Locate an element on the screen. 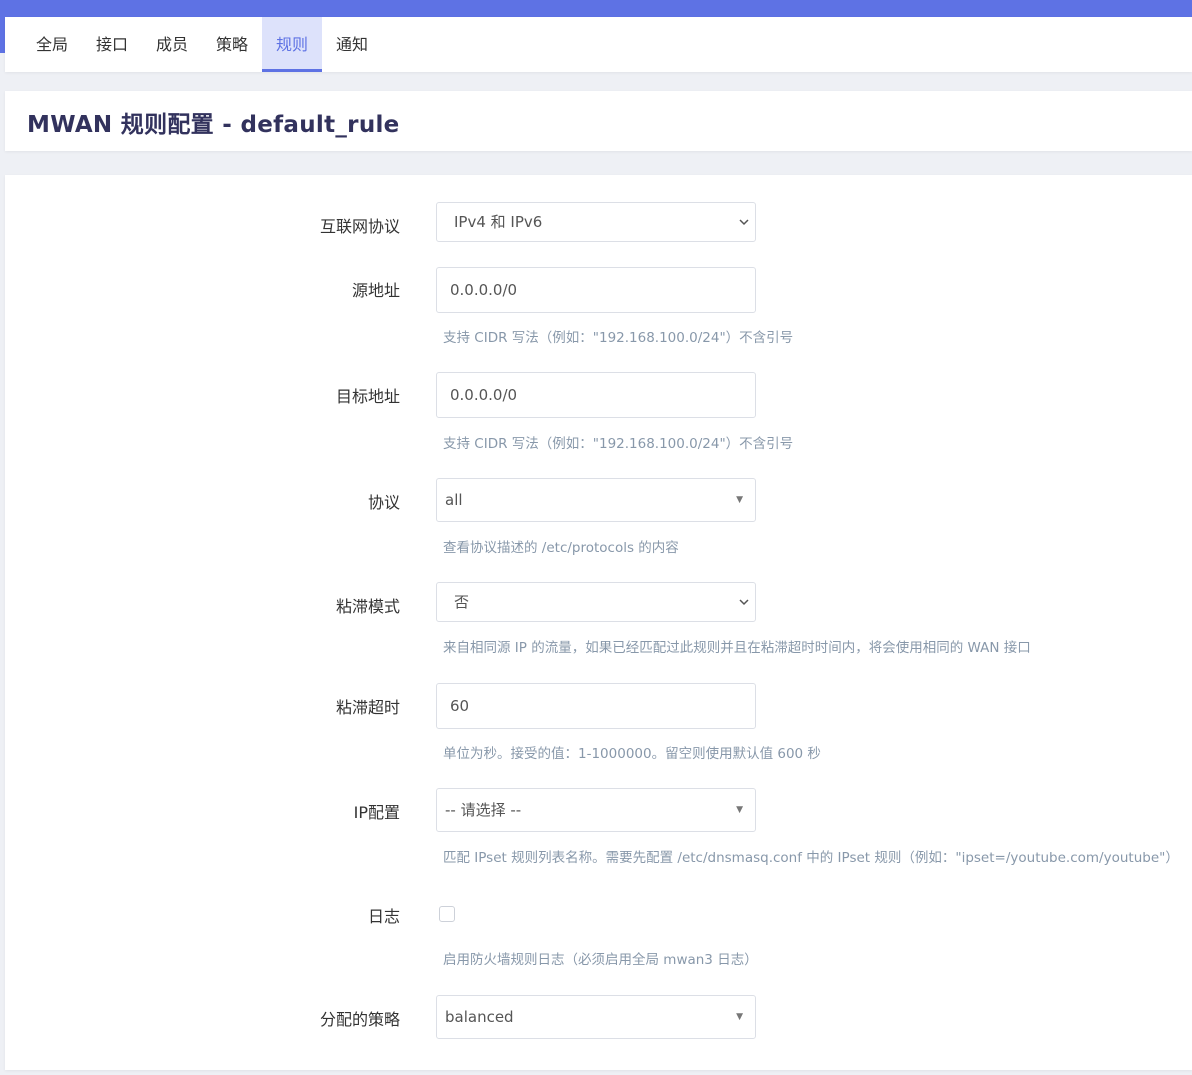 The image size is (1192, 1075). ipset-label: IP配置 is located at coordinates (376, 812).